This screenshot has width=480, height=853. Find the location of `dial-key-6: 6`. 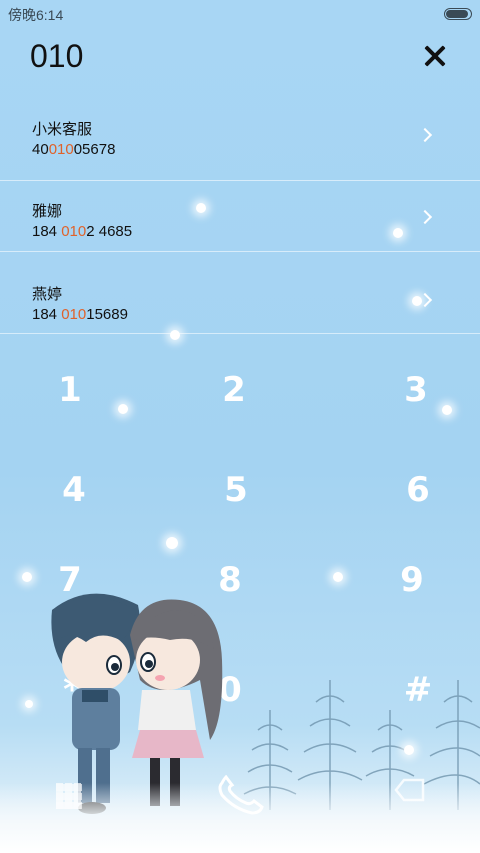

dial-key-6: 6 is located at coordinates (418, 490).